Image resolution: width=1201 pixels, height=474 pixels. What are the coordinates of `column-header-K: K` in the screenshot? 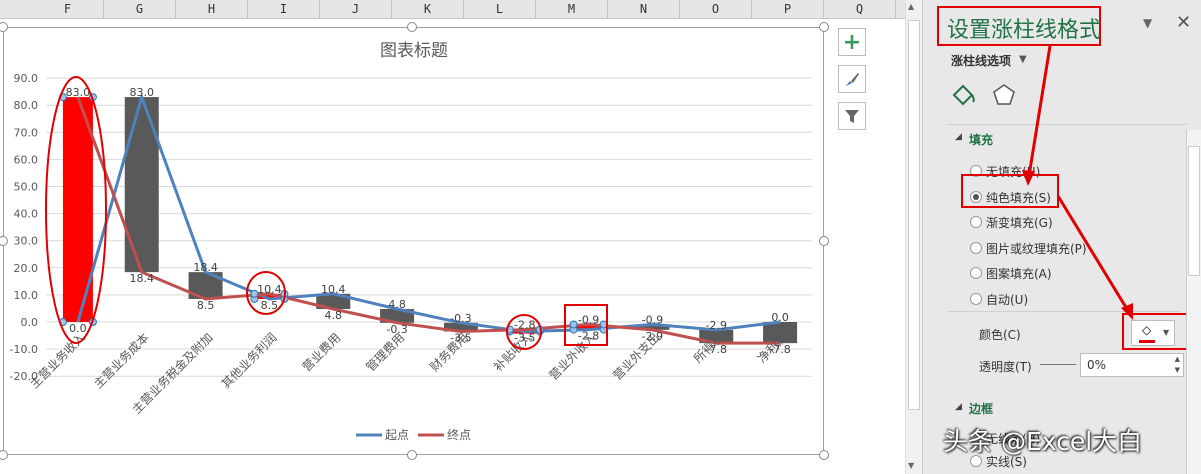 It's located at (428, 9).